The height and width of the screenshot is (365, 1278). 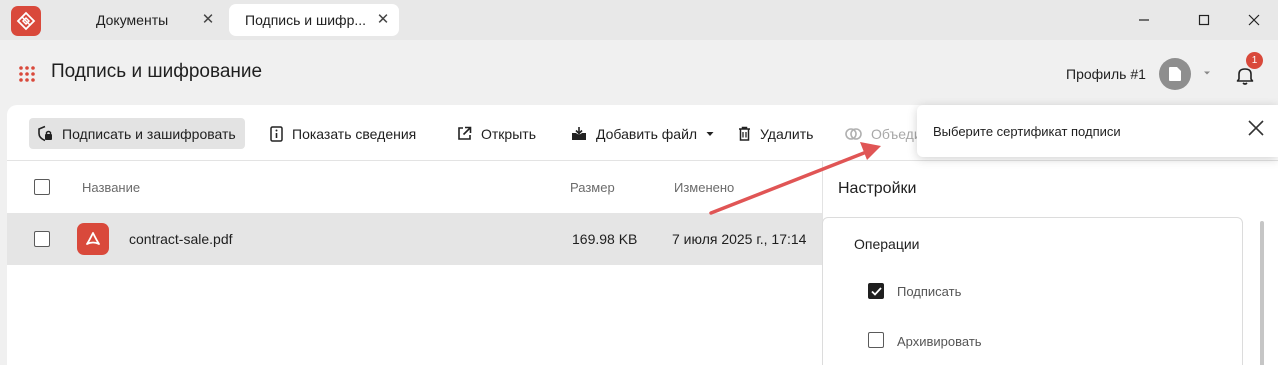 I want to click on tab-label: Документы, so click(x=132, y=20).